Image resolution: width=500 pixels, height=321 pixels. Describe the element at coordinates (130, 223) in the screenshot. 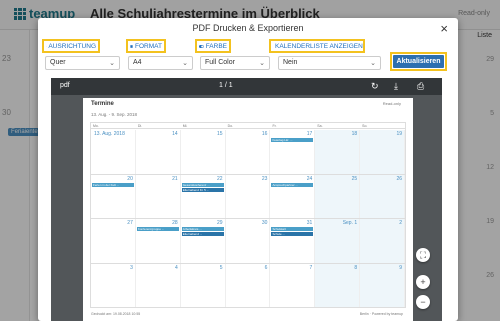

I see `day-number: 27` at that location.